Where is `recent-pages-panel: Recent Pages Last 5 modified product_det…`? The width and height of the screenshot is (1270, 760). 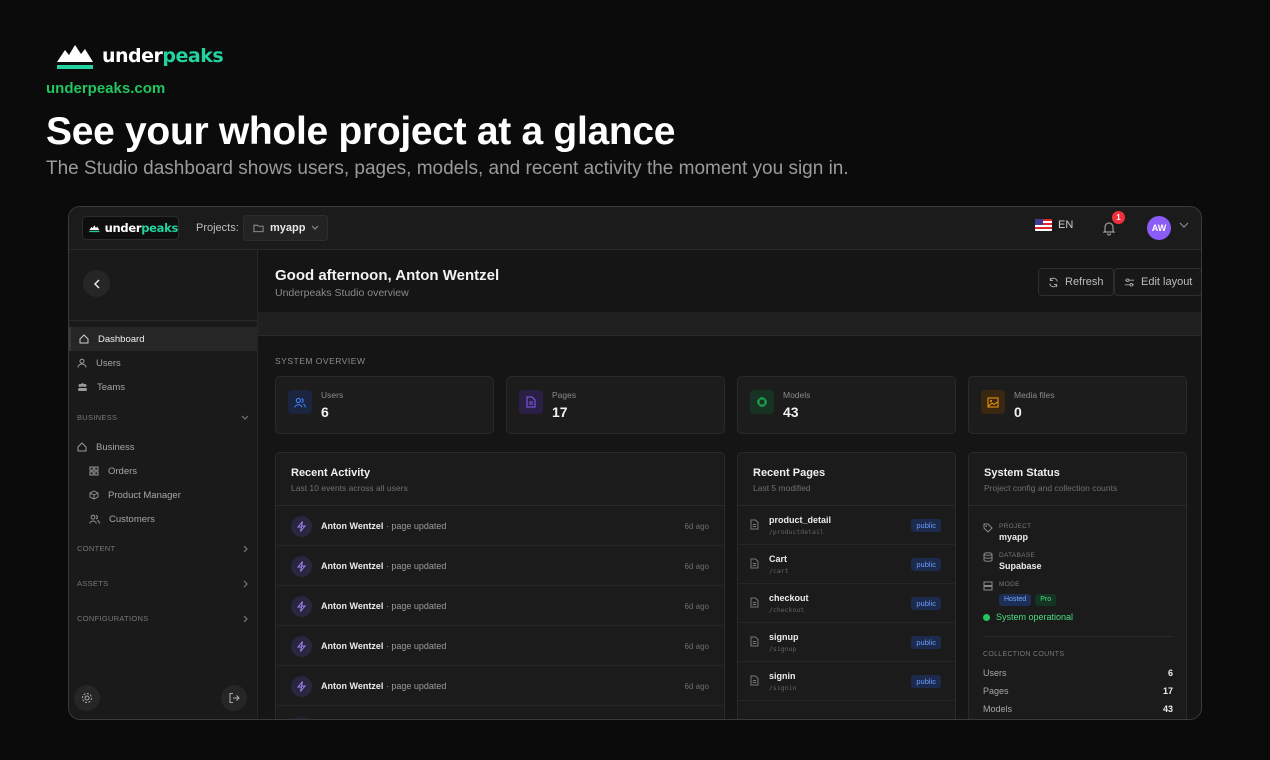
recent-pages-panel: Recent Pages Last 5 modified product_det… is located at coordinates (846, 585).